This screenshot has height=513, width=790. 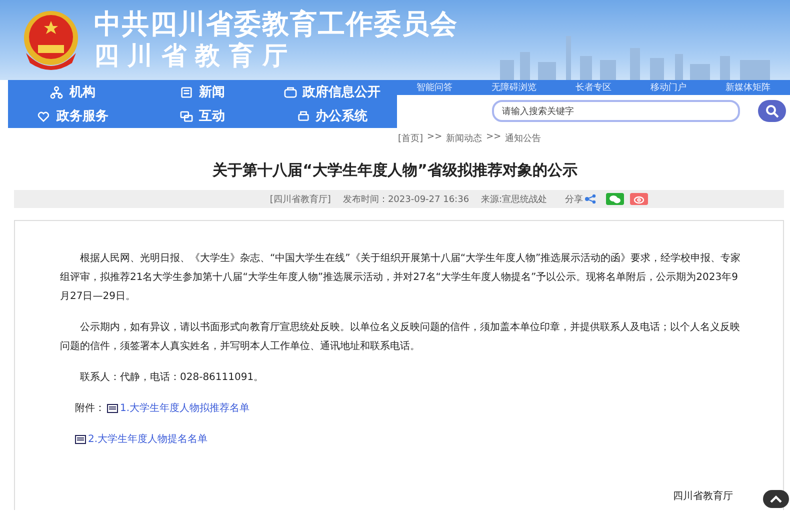 What do you see at coordinates (401, 278) in the screenshot?
I see `article-paragraph: 根据人民网、光明日报、《大学生》杂志、“中国大学生在线”《关于组织开展第十八届“大学生年度人物”推选展示活动的函》要求，经学校申报、专家组评审，拟推荐21名大学生参加第十八届“大学生年度人物”推选展示活动，并对27名“大学生年度人物提名”予以公示。现将名单附后，公示期为2023年9月27日—29日。` at bounding box center [401, 278].